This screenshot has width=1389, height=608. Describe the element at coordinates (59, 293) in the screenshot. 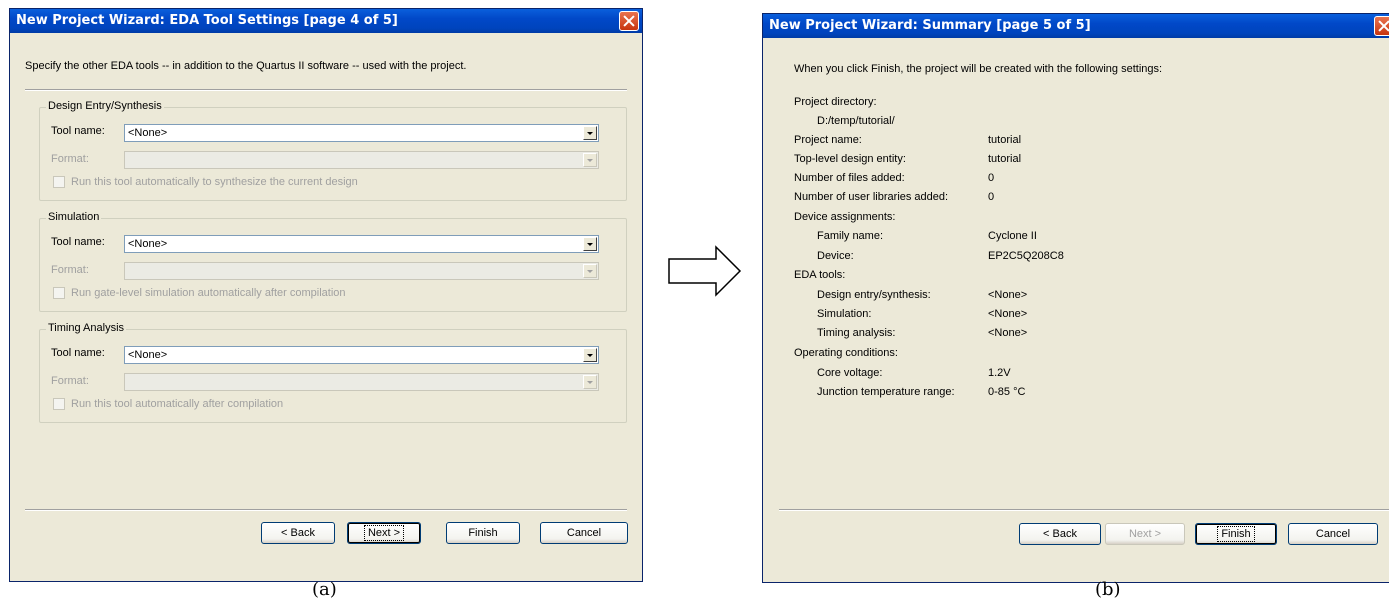

I see `gate-level-sim-checkbox` at that location.